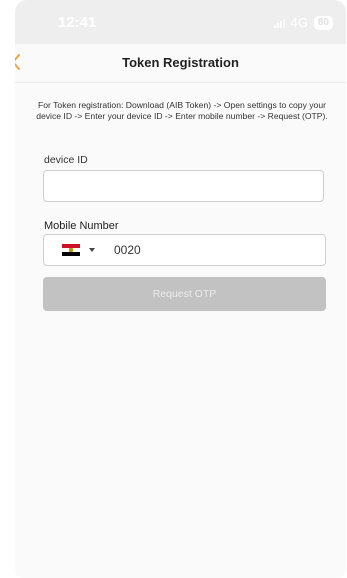  I want to click on device-id-label: device ID, so click(66, 160).